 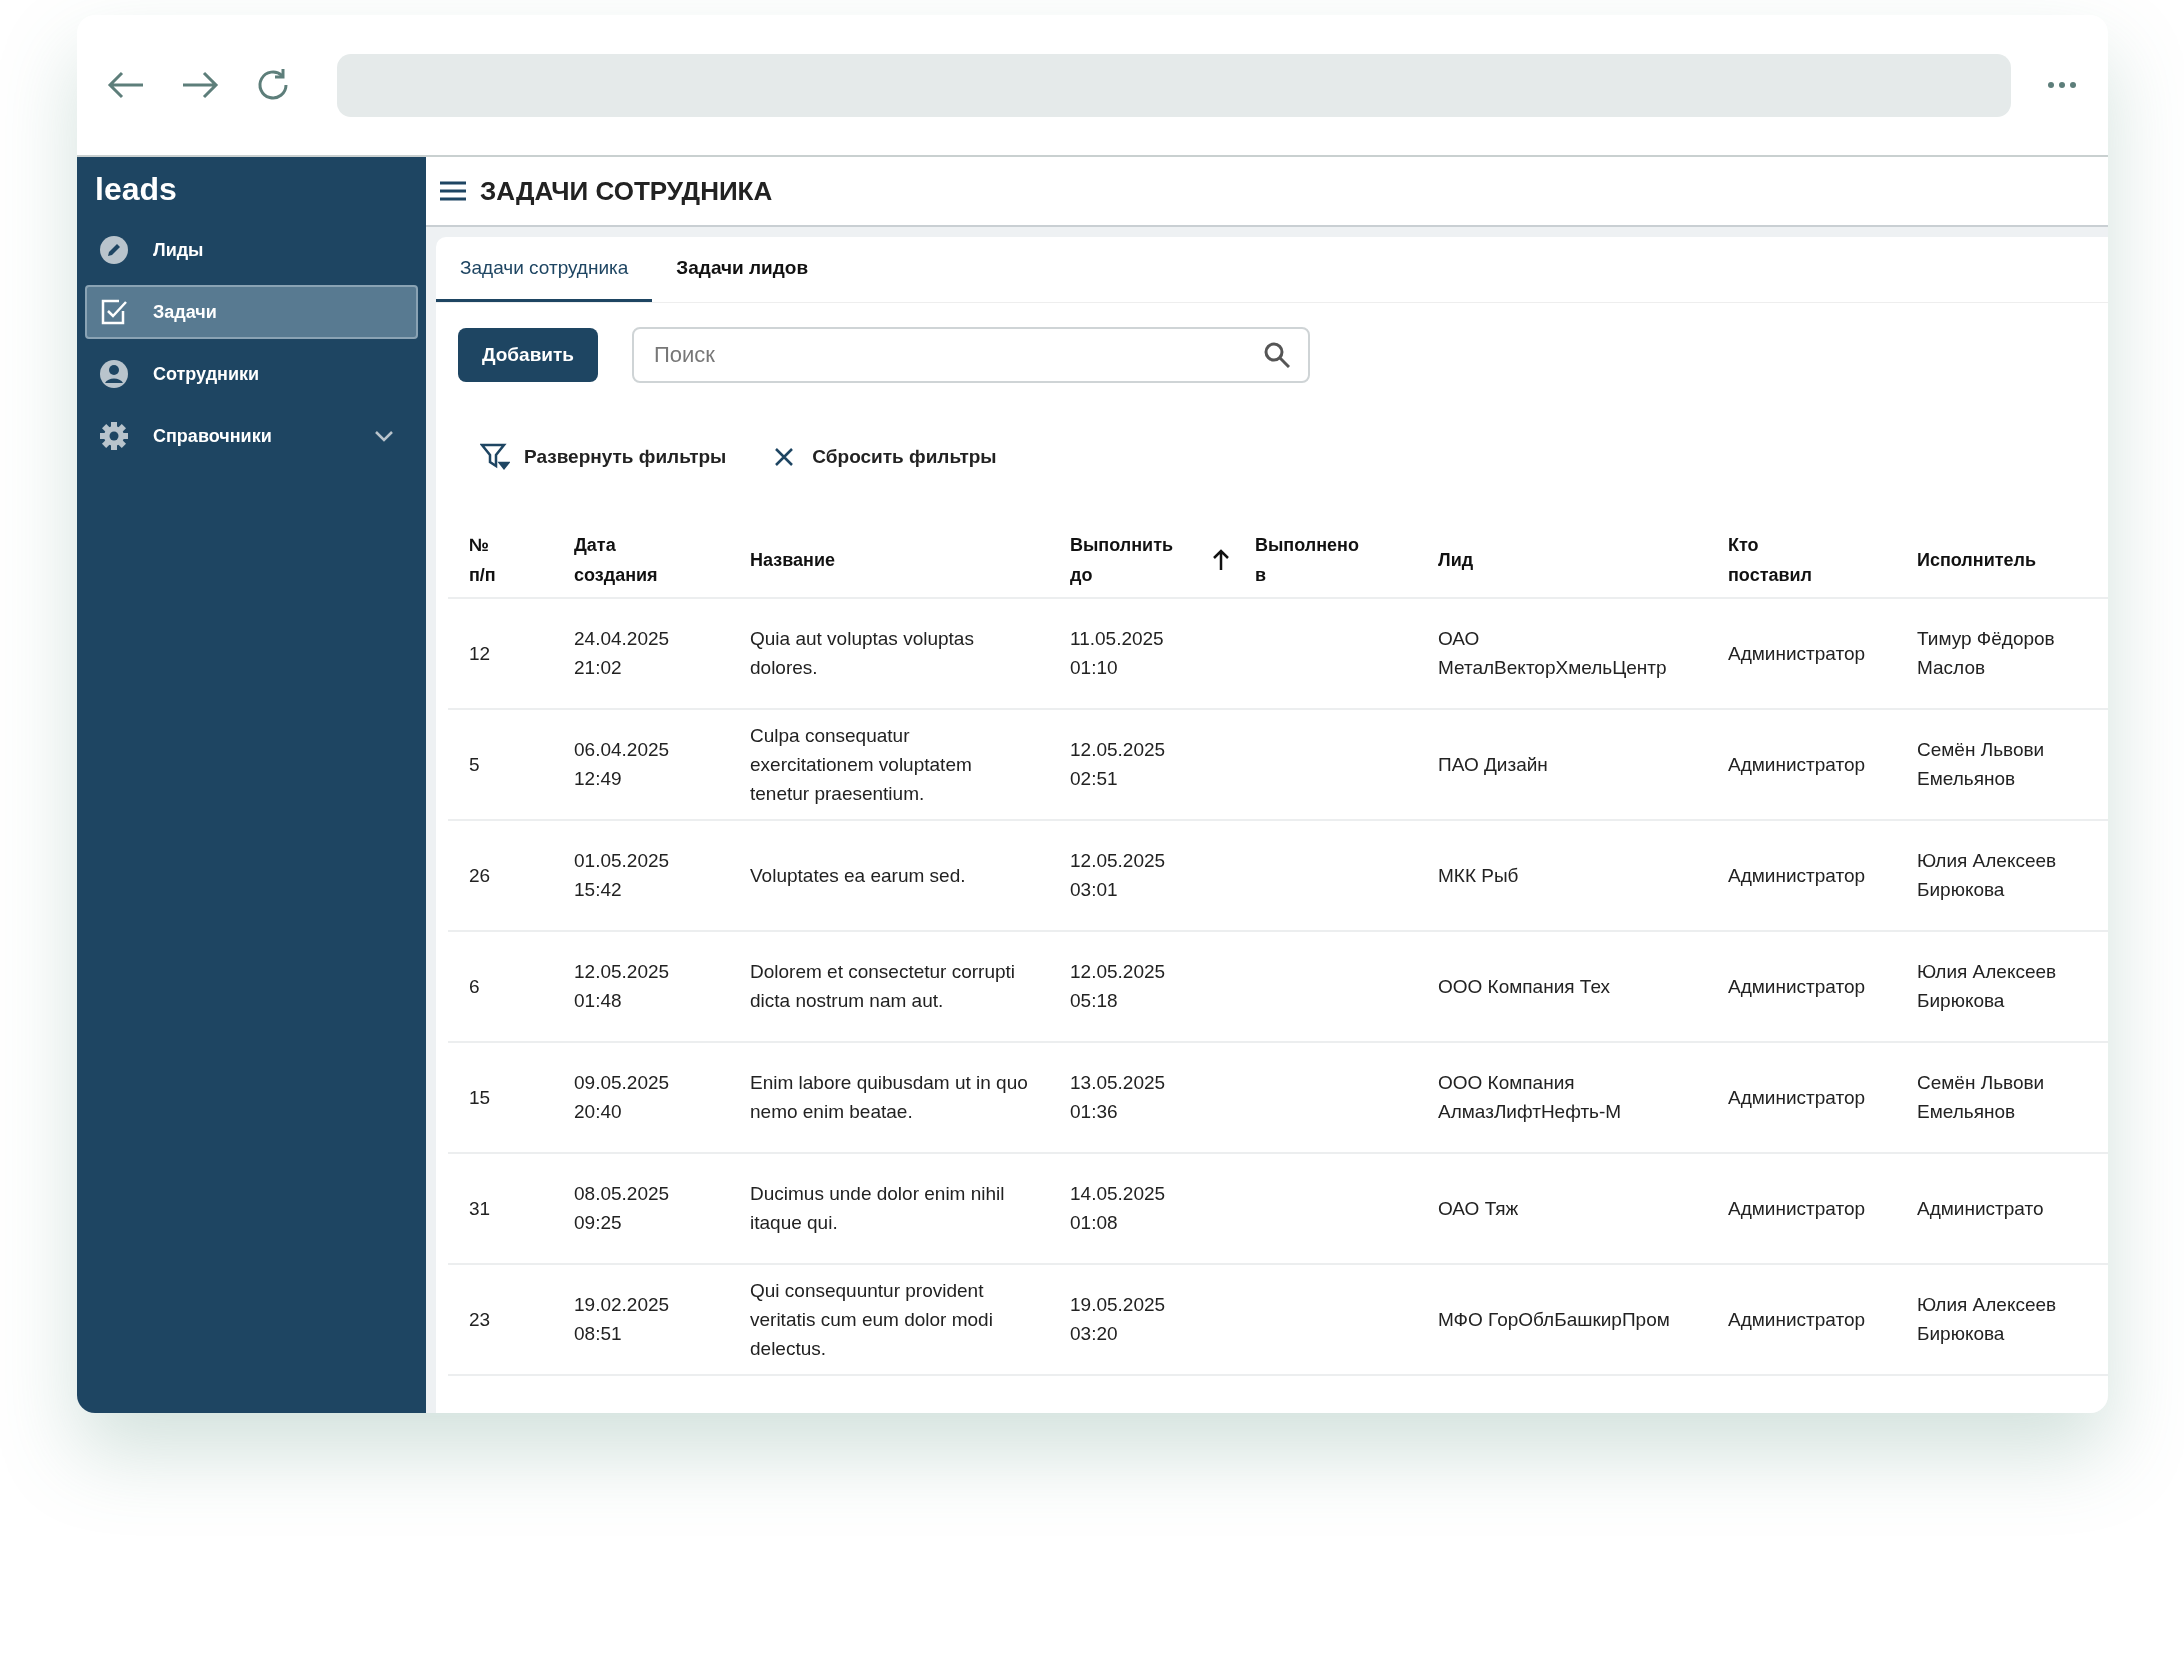 I want to click on checkbox-icon, so click(x=114, y=312).